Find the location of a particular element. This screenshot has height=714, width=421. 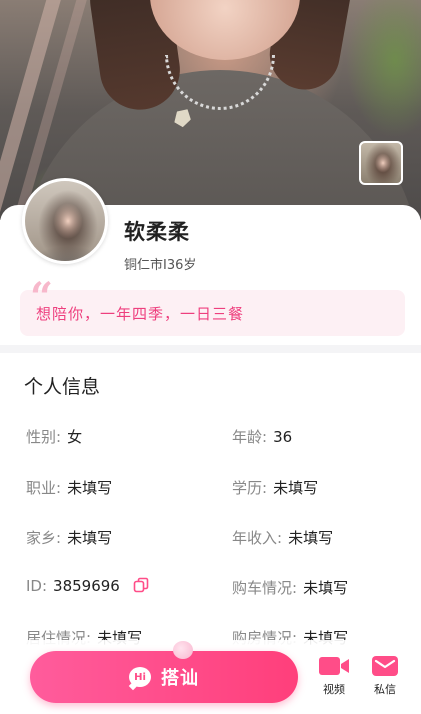

info-label: 性别: is located at coordinates (44, 437).